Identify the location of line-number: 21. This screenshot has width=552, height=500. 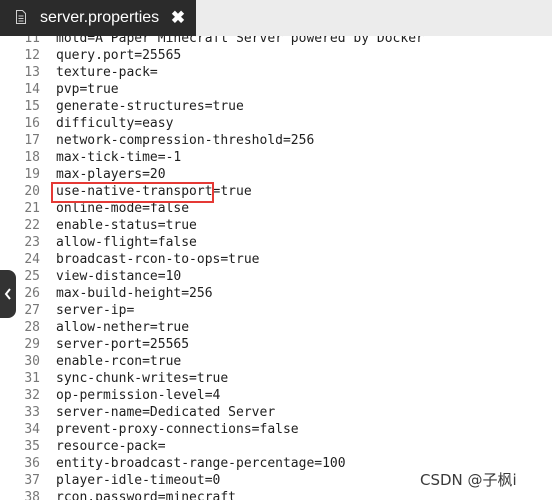
(32, 208).